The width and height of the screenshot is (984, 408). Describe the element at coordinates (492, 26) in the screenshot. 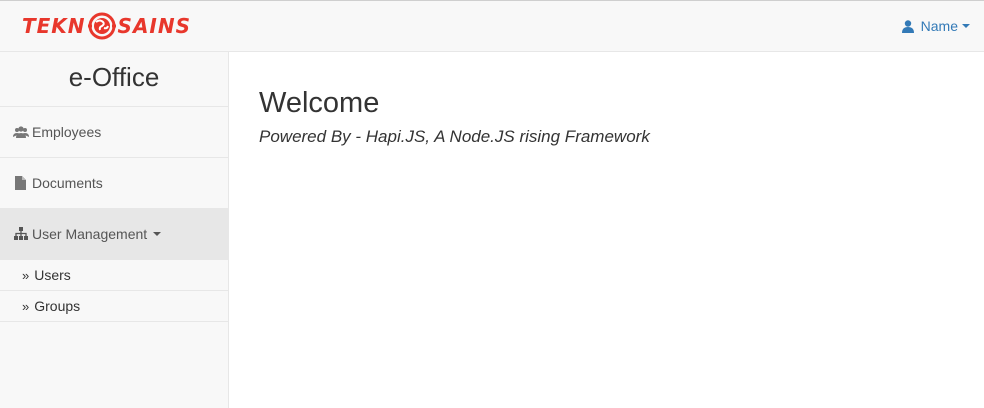

I see `top-navbar: TEKN SAINS Name` at that location.